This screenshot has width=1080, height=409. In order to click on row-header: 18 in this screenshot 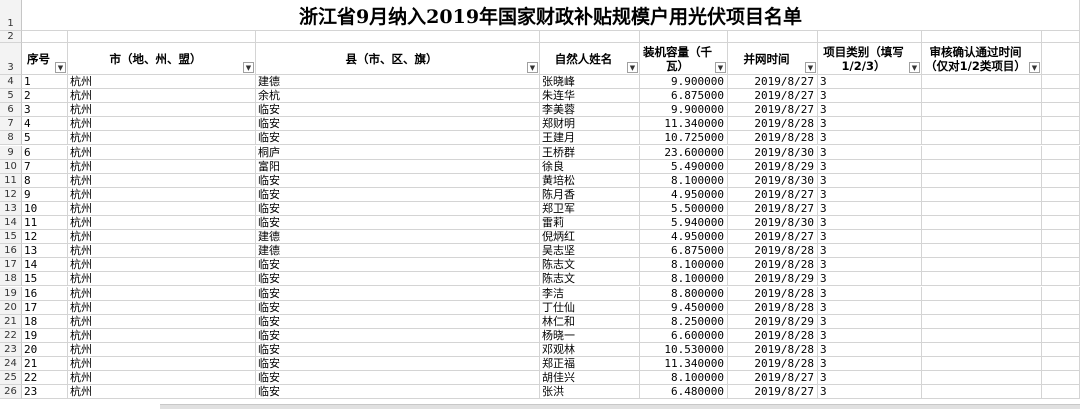, I will do `click(11, 279)`.